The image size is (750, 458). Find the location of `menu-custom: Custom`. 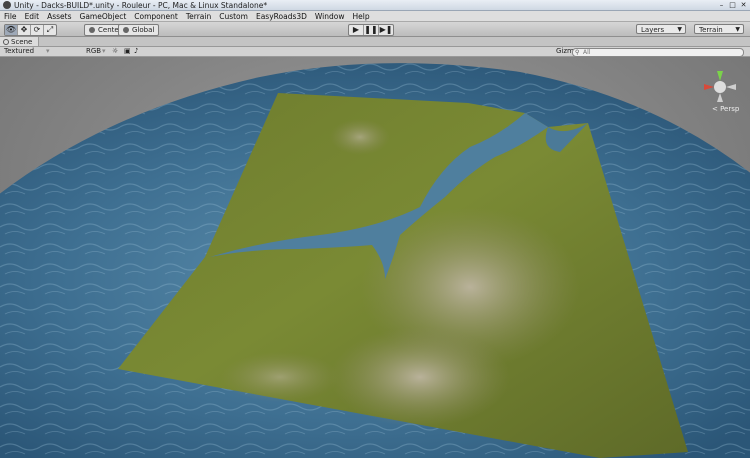

menu-custom: Custom is located at coordinates (233, 16).